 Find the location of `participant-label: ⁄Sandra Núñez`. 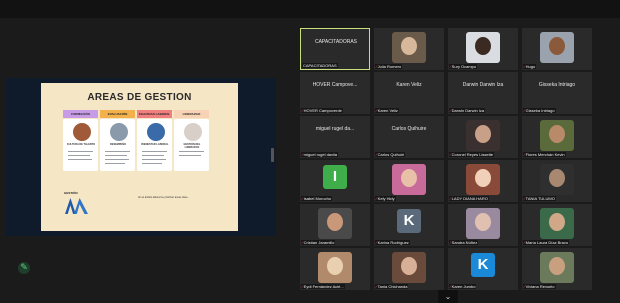

participant-label: ⁄Sandra Núñez is located at coordinates (464, 242).